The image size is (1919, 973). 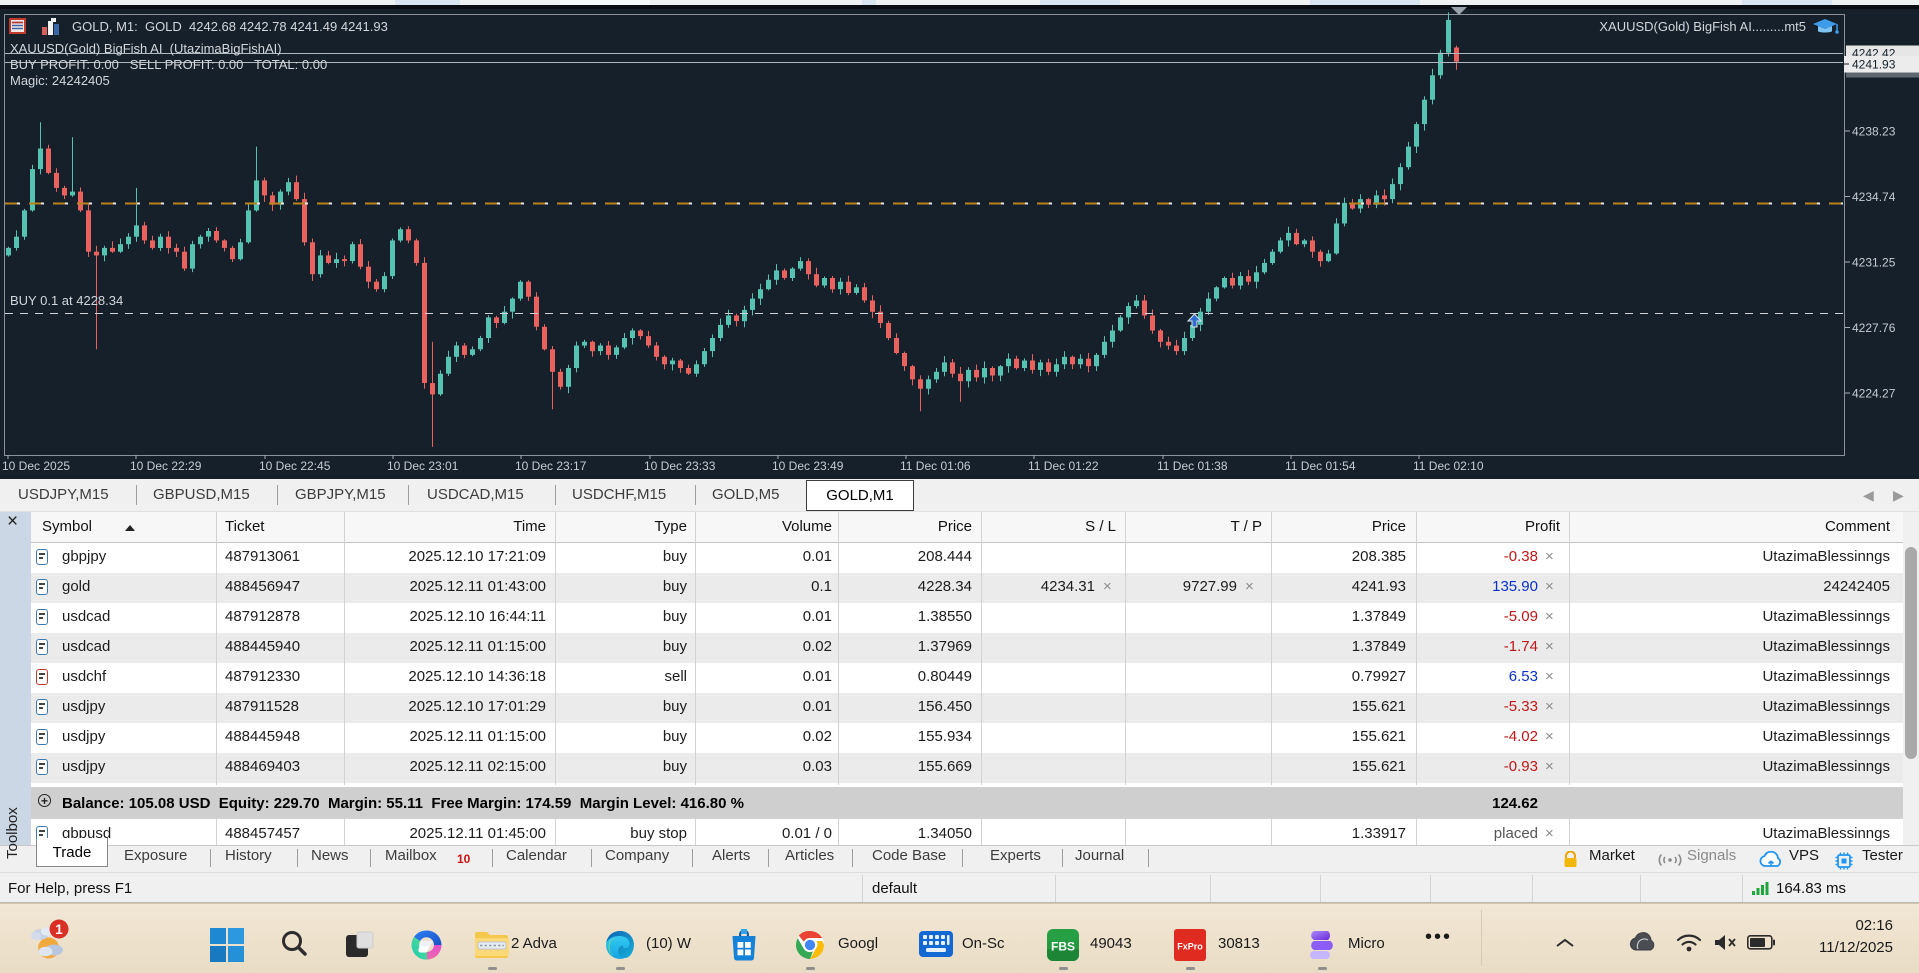 What do you see at coordinates (1190, 947) in the screenshot?
I see `svg-text: FxPro` at bounding box center [1190, 947].